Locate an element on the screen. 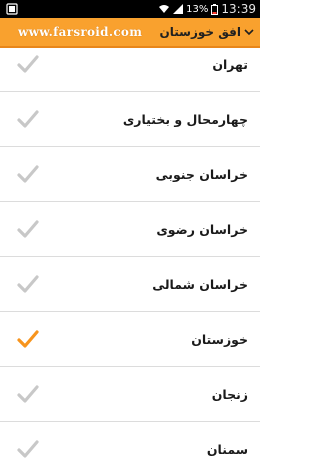 The width and height of the screenshot is (320, 462). province-label: خراسان رضوی is located at coordinates (202, 229).